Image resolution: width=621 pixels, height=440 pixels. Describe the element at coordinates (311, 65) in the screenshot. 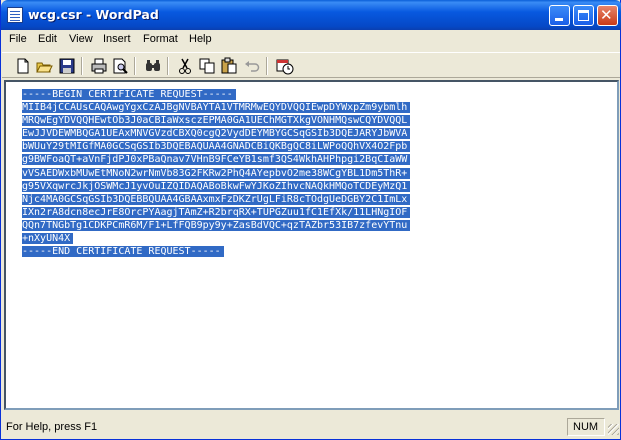

I see `toolbar` at that location.